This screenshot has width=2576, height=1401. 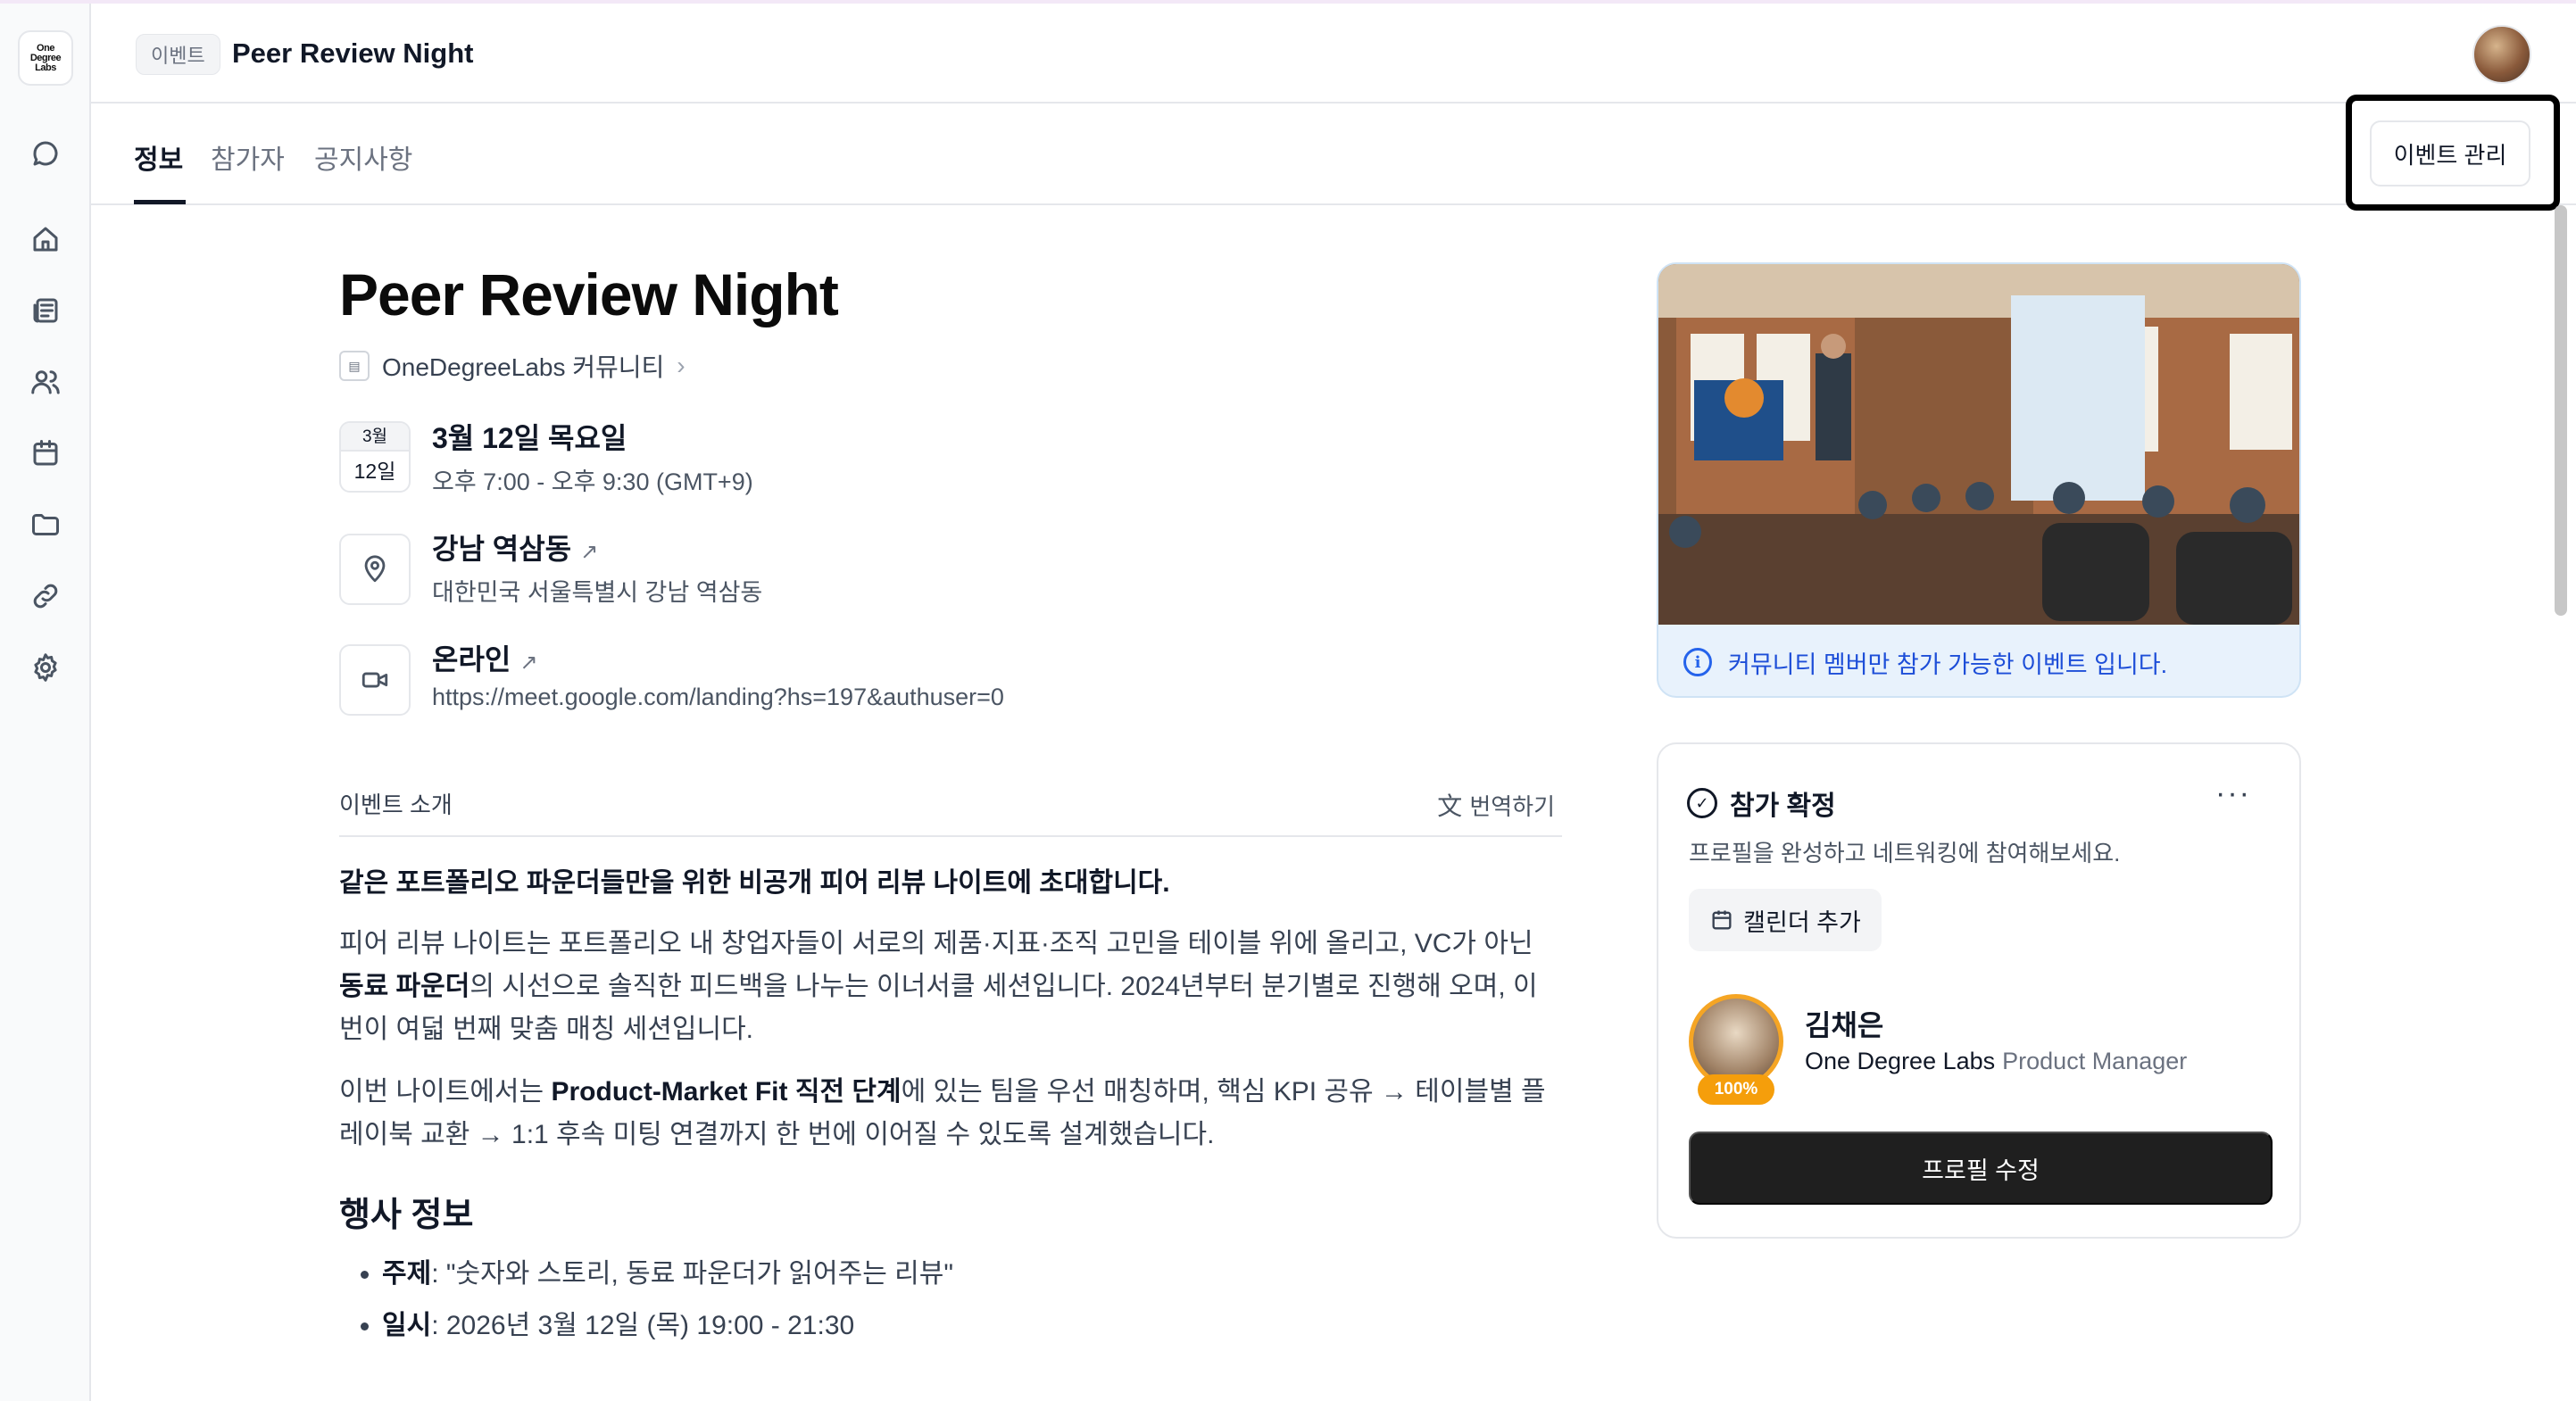 I want to click on profile-name: 김채은, so click(x=1845, y=1025).